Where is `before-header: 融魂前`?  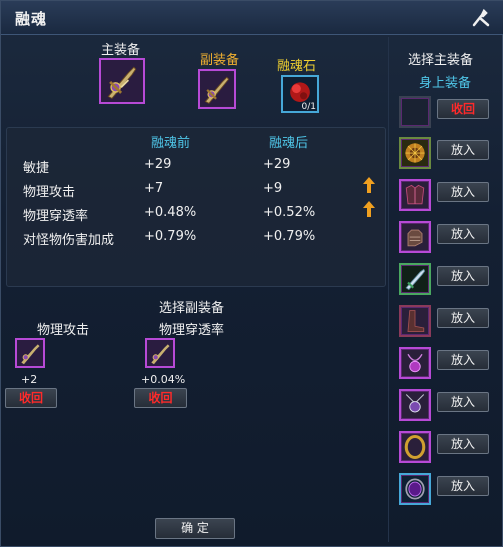
before-header: 融魂前 is located at coordinates (171, 143).